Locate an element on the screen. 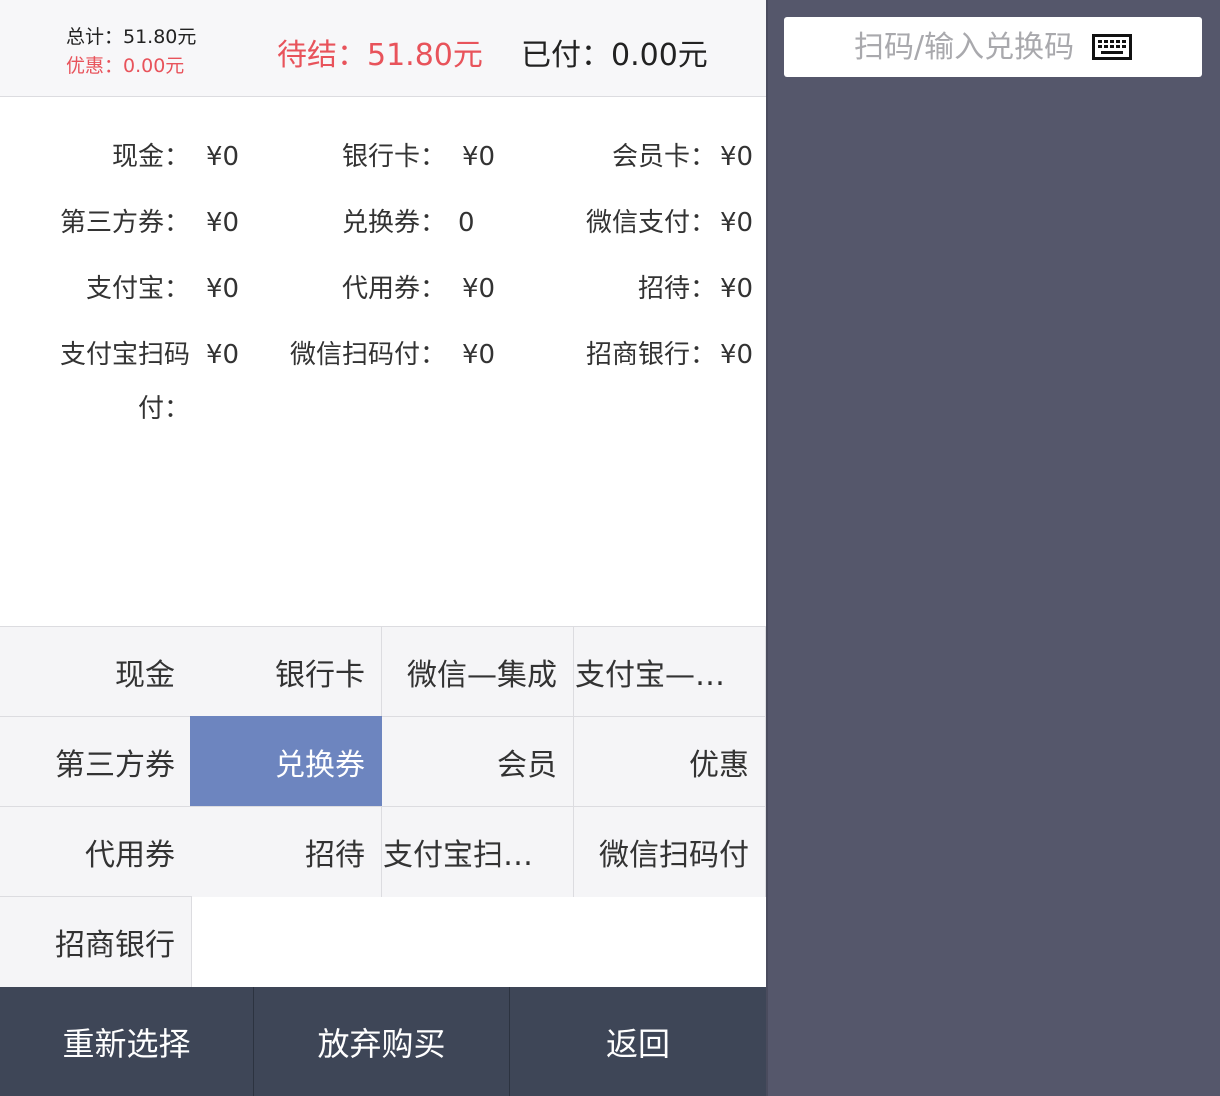 This screenshot has height=1096, width=1220. method-label: 招待 is located at coordinates (335, 855).